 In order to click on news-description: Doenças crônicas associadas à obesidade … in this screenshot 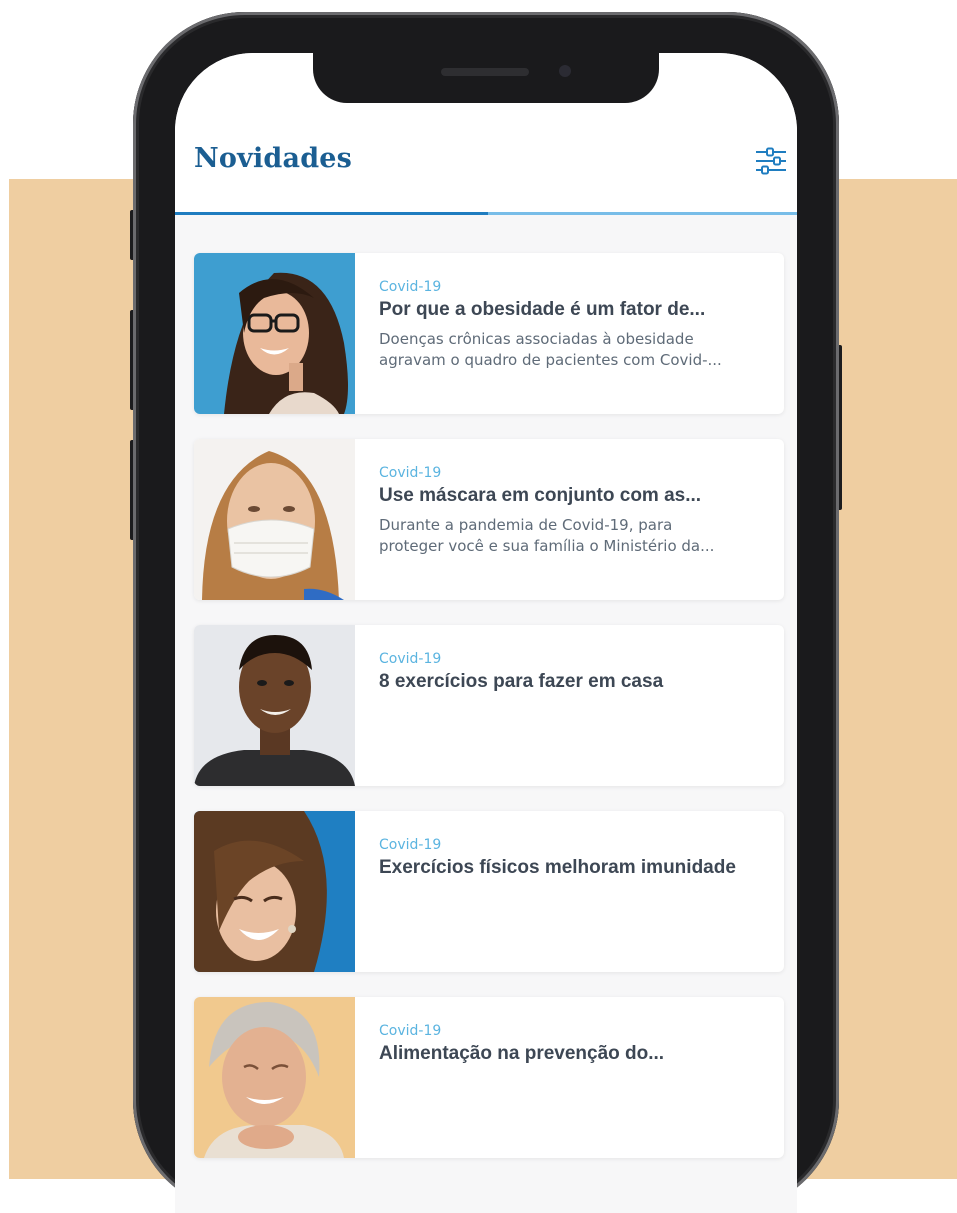, I will do `click(550, 349)`.